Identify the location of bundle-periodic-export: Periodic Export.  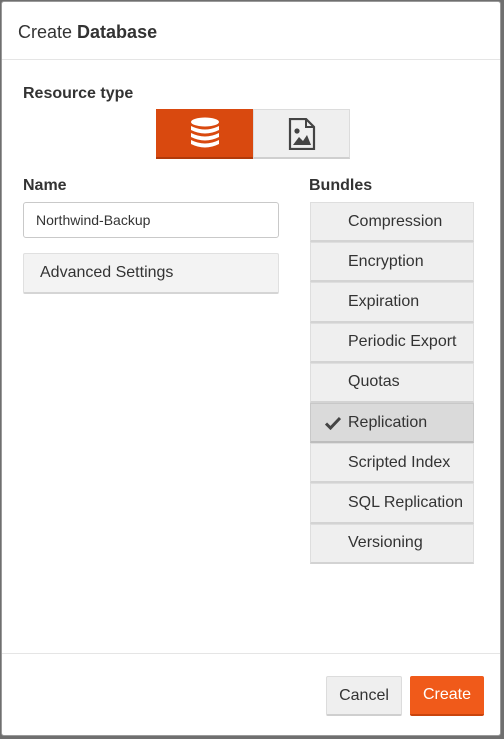
(392, 342).